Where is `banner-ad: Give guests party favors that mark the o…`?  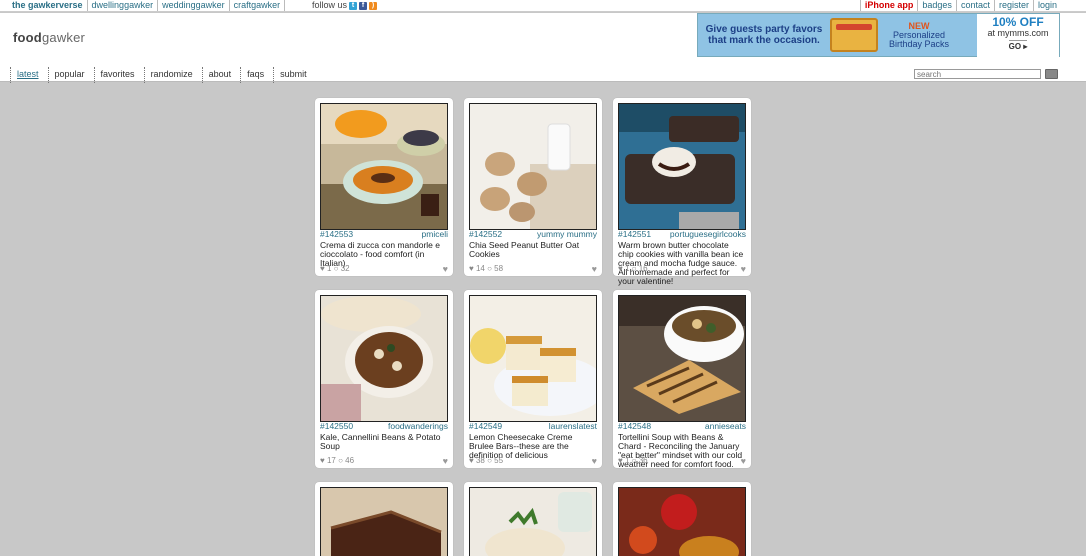
banner-ad: Give guests party favors that mark the o… is located at coordinates (878, 35).